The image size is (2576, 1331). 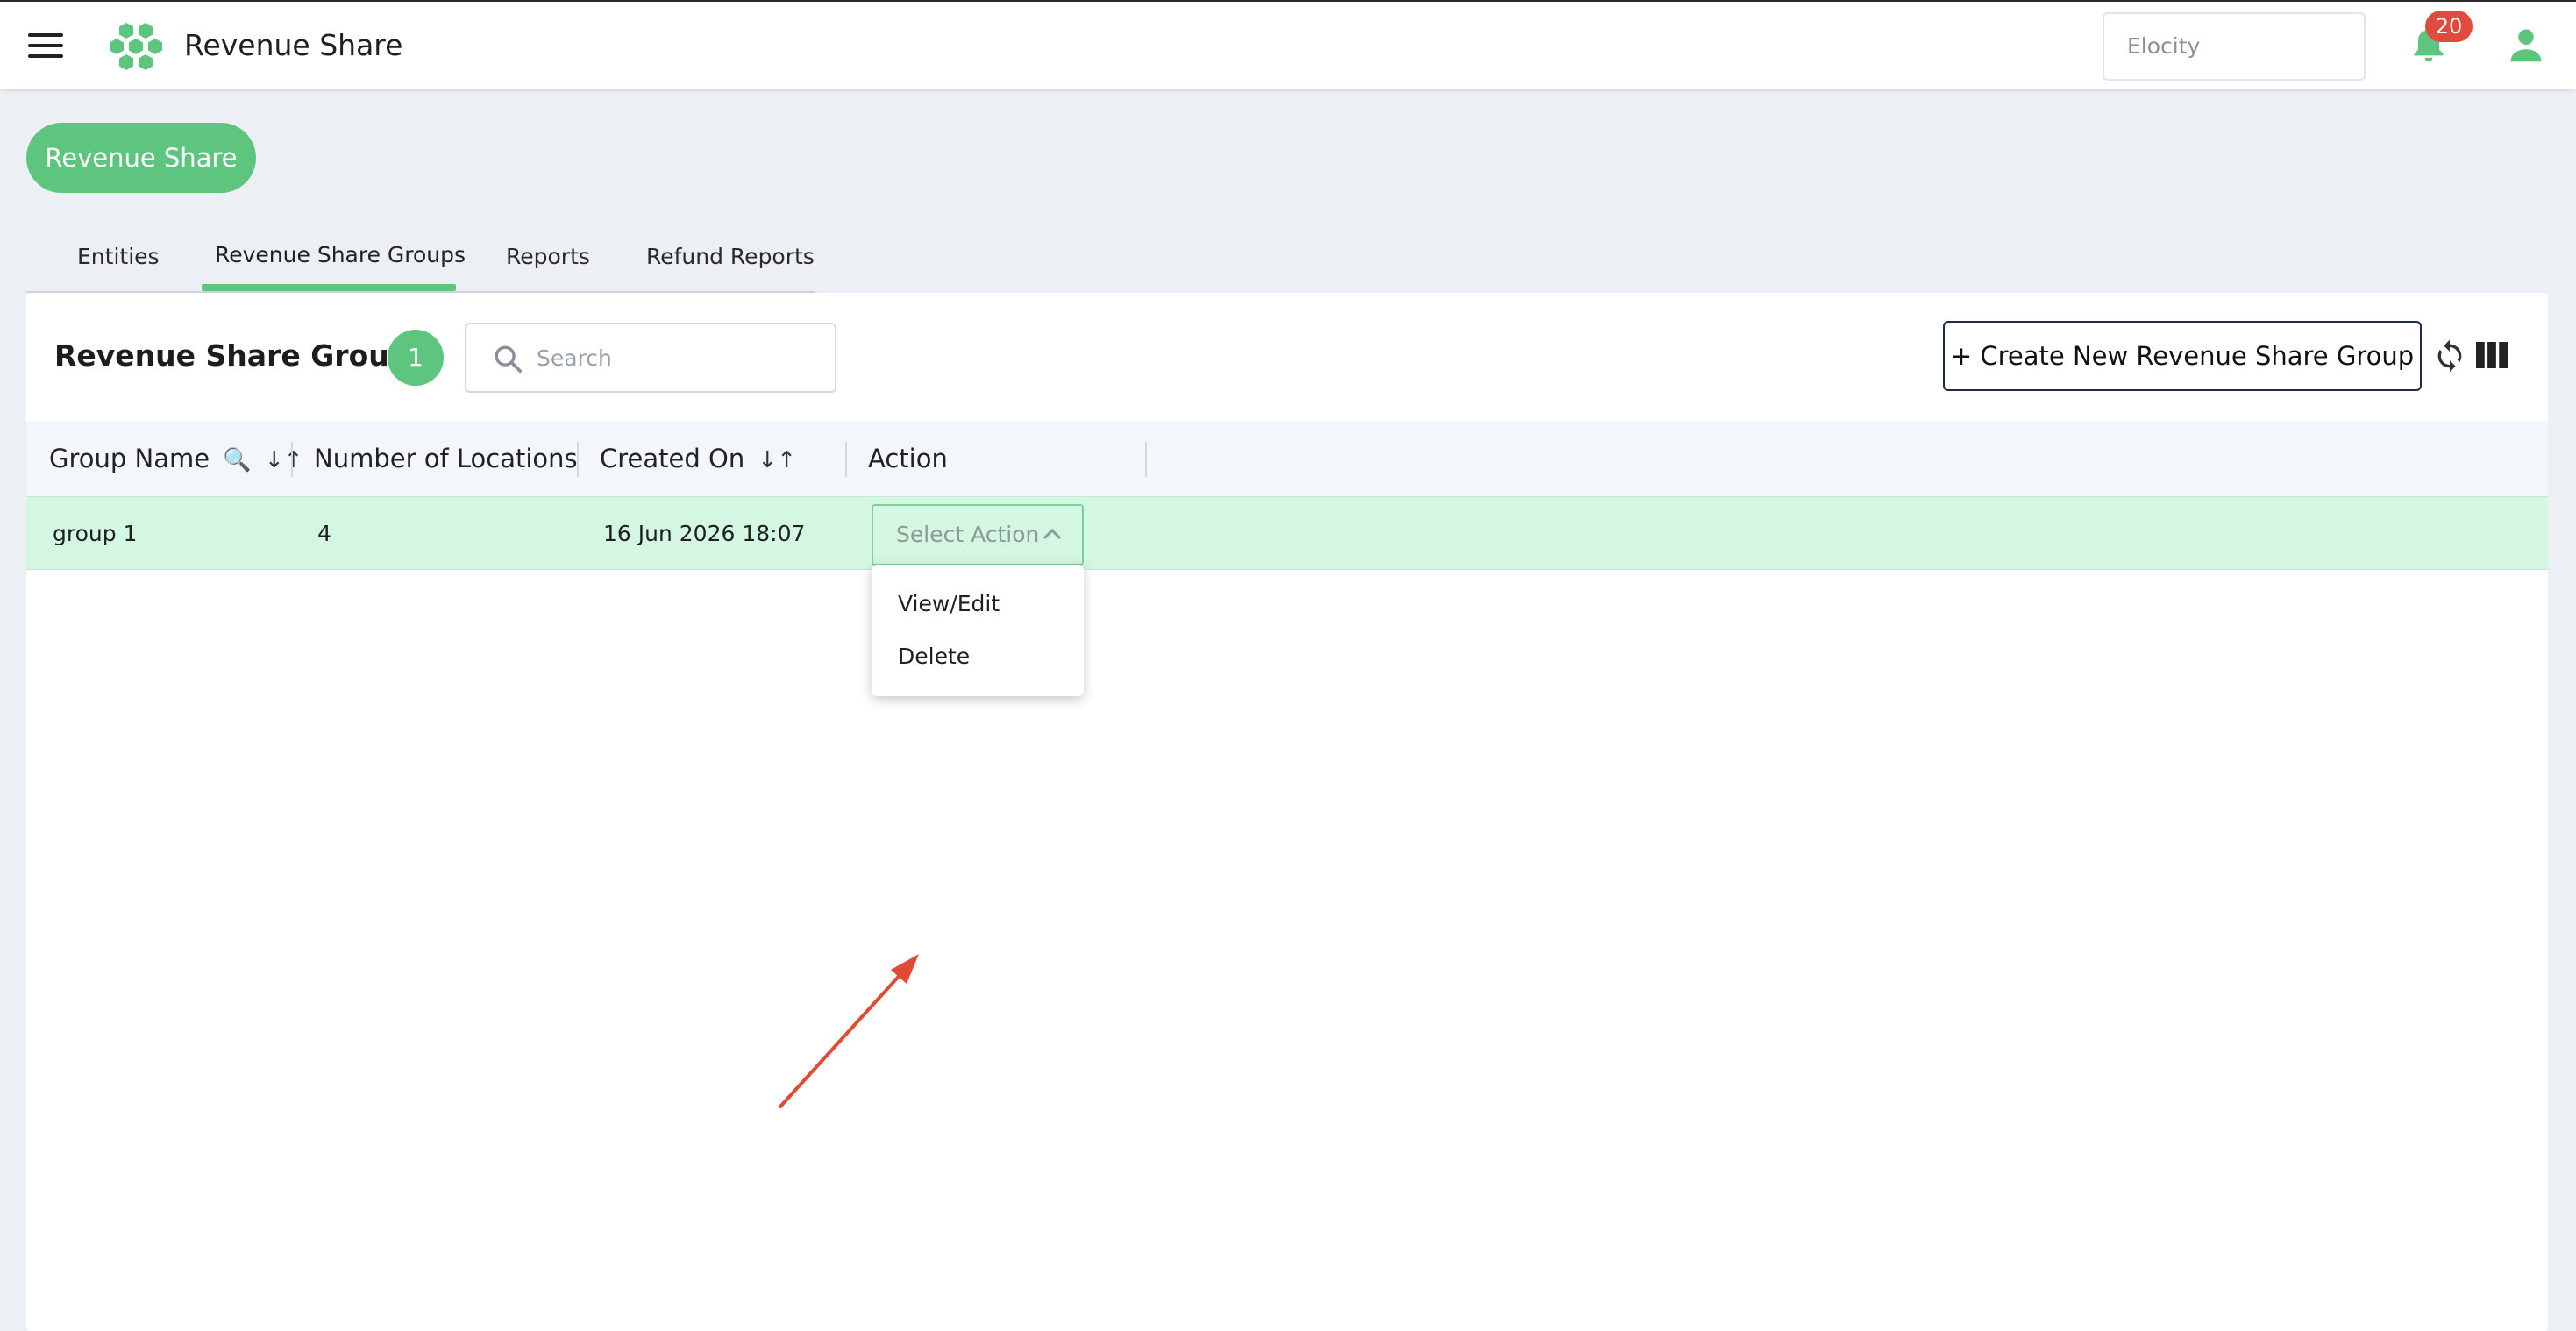 What do you see at coordinates (95, 533) in the screenshot?
I see `cell-group-name: group 1` at bounding box center [95, 533].